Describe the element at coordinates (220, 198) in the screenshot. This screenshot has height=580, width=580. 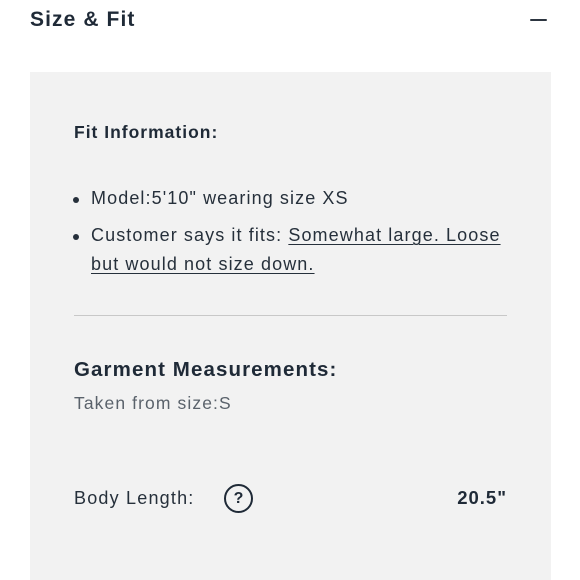
I see `model-fit-text: Model:5'10" wearing size XS` at that location.